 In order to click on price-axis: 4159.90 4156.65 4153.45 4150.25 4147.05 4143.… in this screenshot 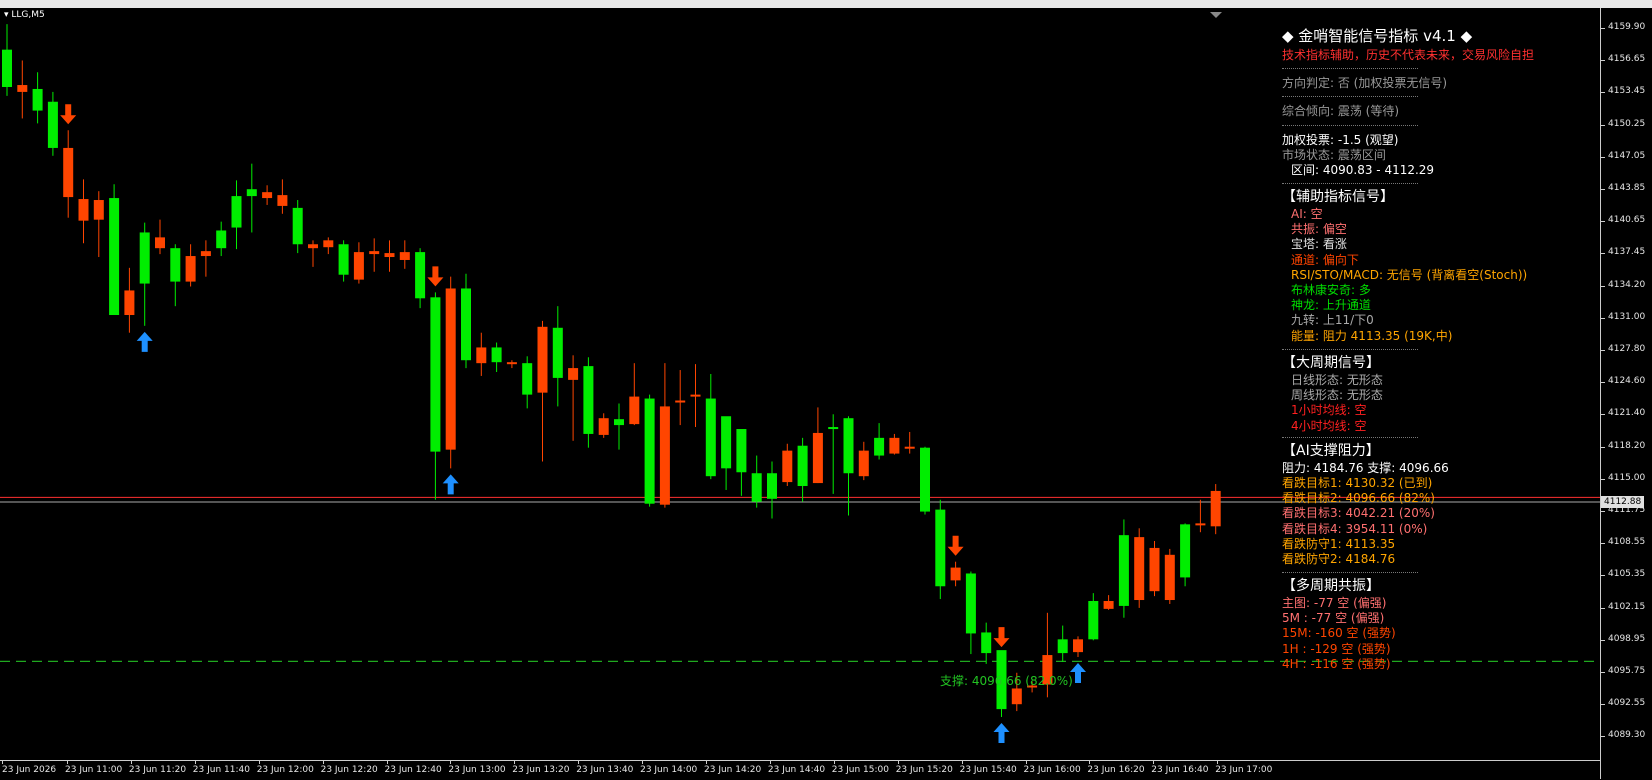, I will do `click(1626, 393)`.